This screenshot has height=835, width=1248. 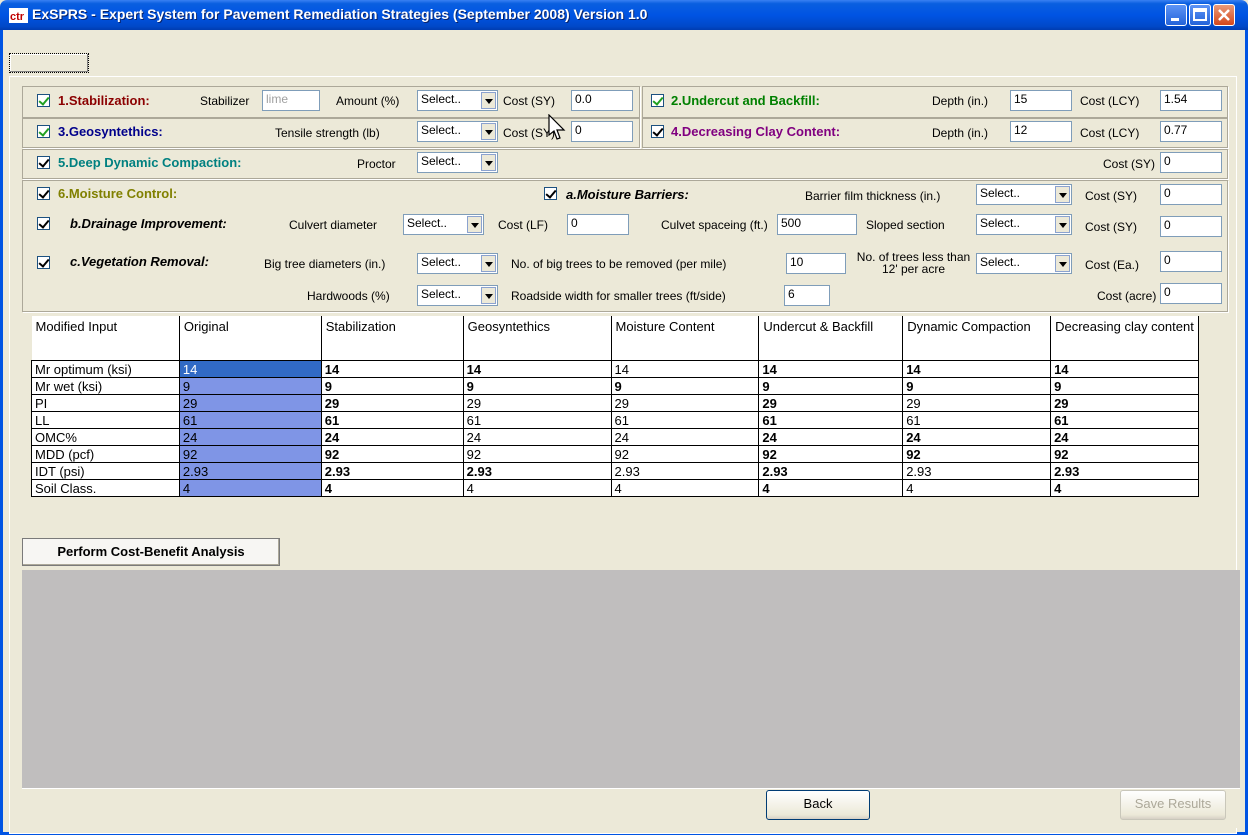 I want to click on vegetation-checkbox, so click(x=43, y=262).